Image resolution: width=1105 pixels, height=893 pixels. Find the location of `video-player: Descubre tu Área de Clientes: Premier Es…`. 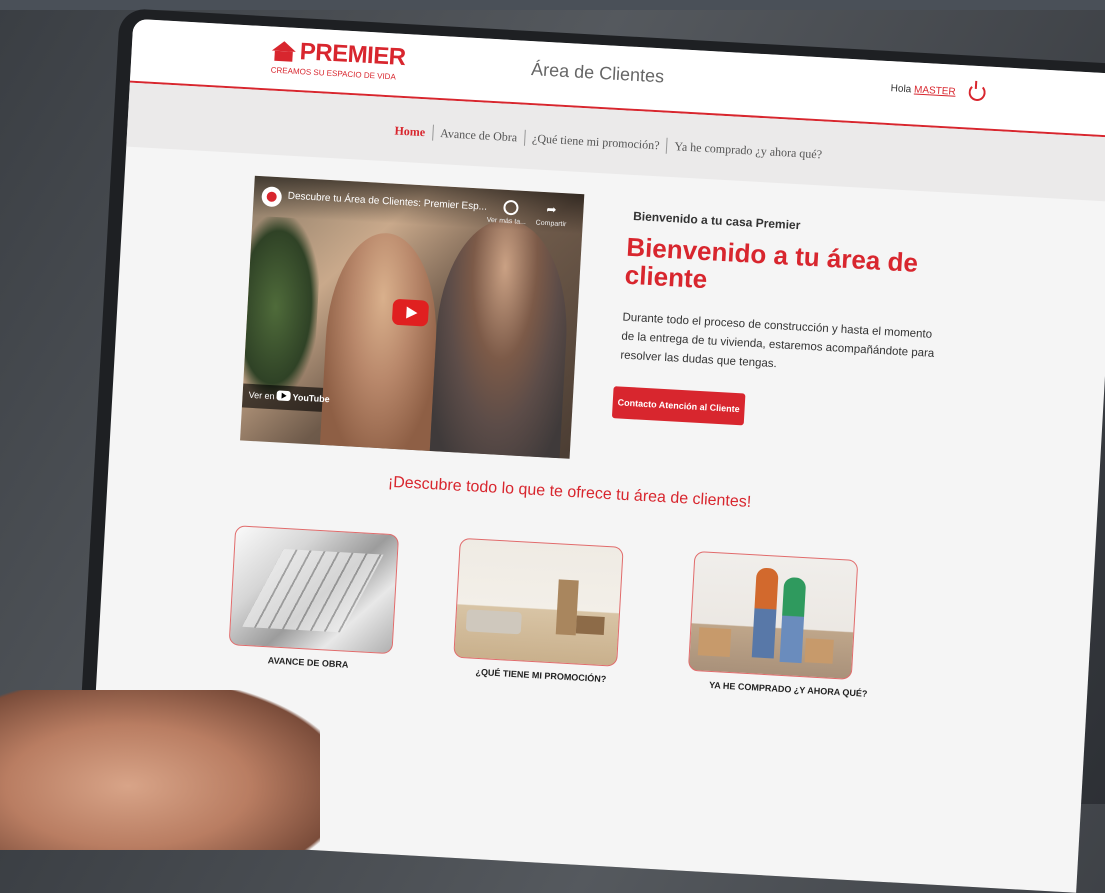

video-player: Descubre tu Área de Clientes: Premier Es… is located at coordinates (412, 317).